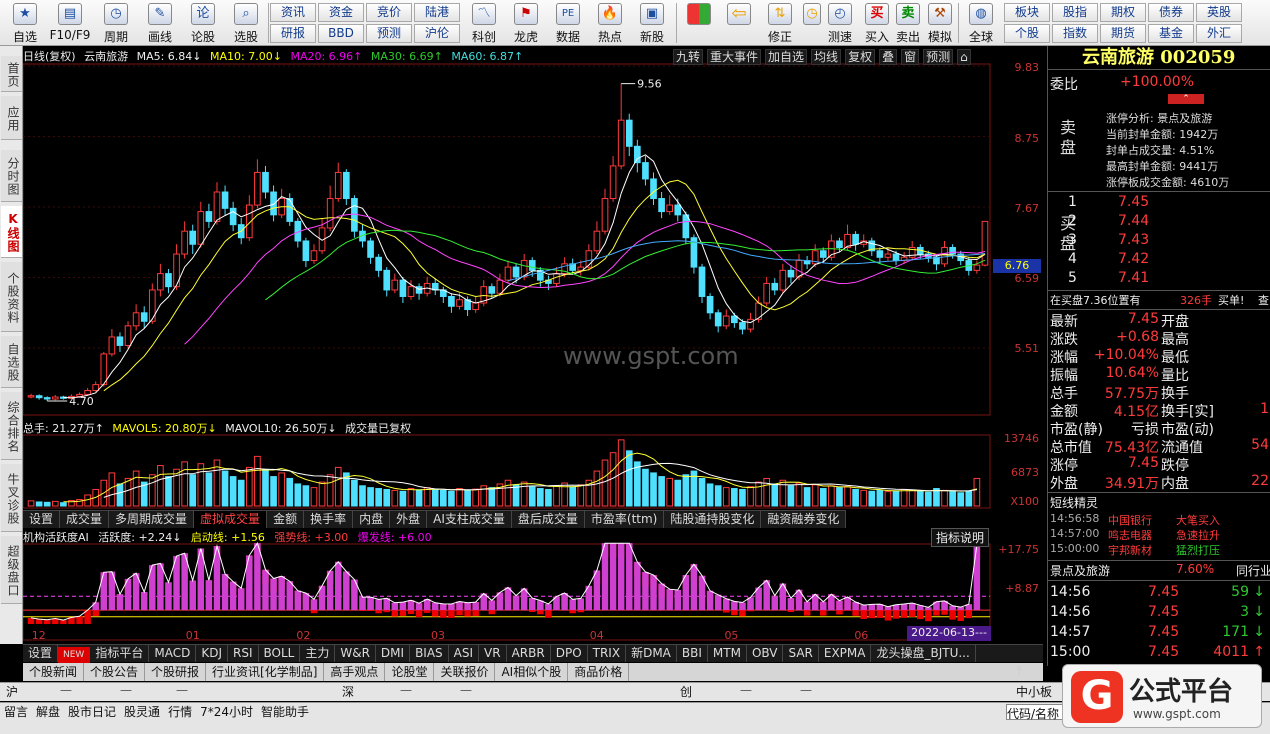 The image size is (1270, 734). What do you see at coordinates (1263, 300) in the screenshot?
I see `zaimai-check: 查` at bounding box center [1263, 300].